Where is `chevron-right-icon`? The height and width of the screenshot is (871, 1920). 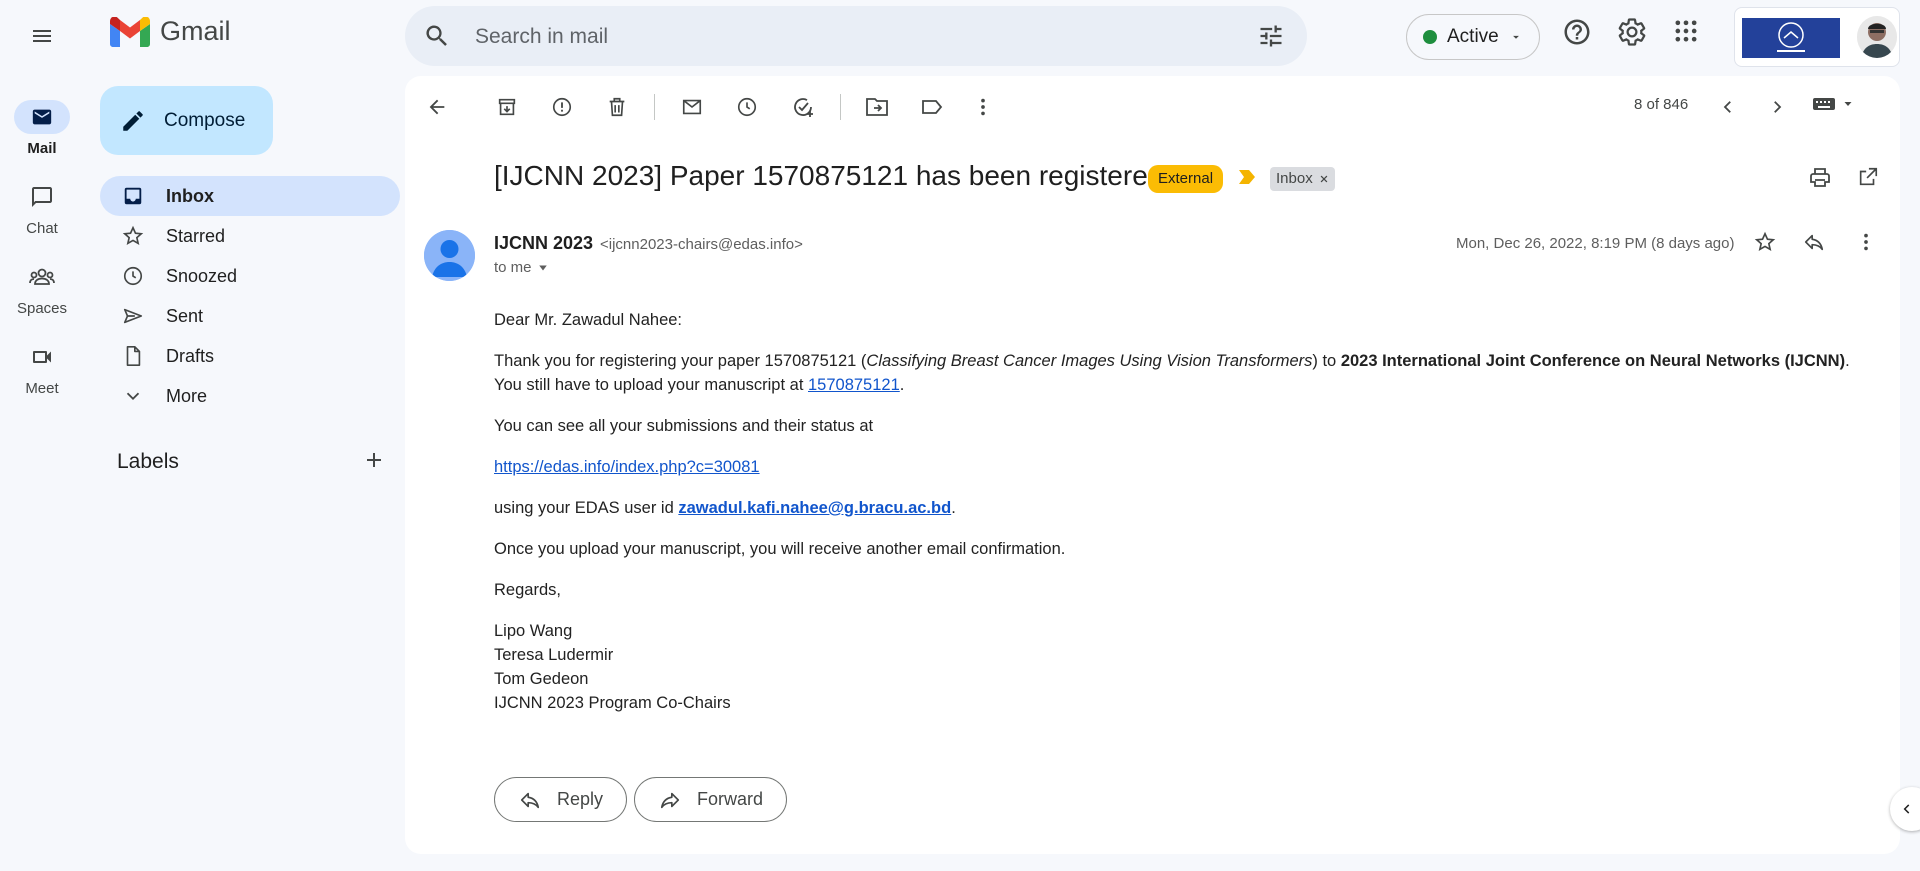 chevron-right-icon is located at coordinates (1778, 107).